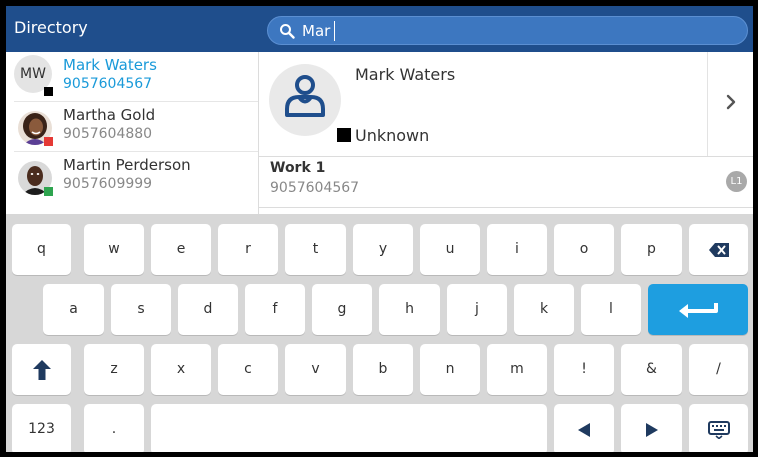 This screenshot has width=758, height=457. Describe the element at coordinates (450, 249) in the screenshot. I see `key-u: u` at that location.